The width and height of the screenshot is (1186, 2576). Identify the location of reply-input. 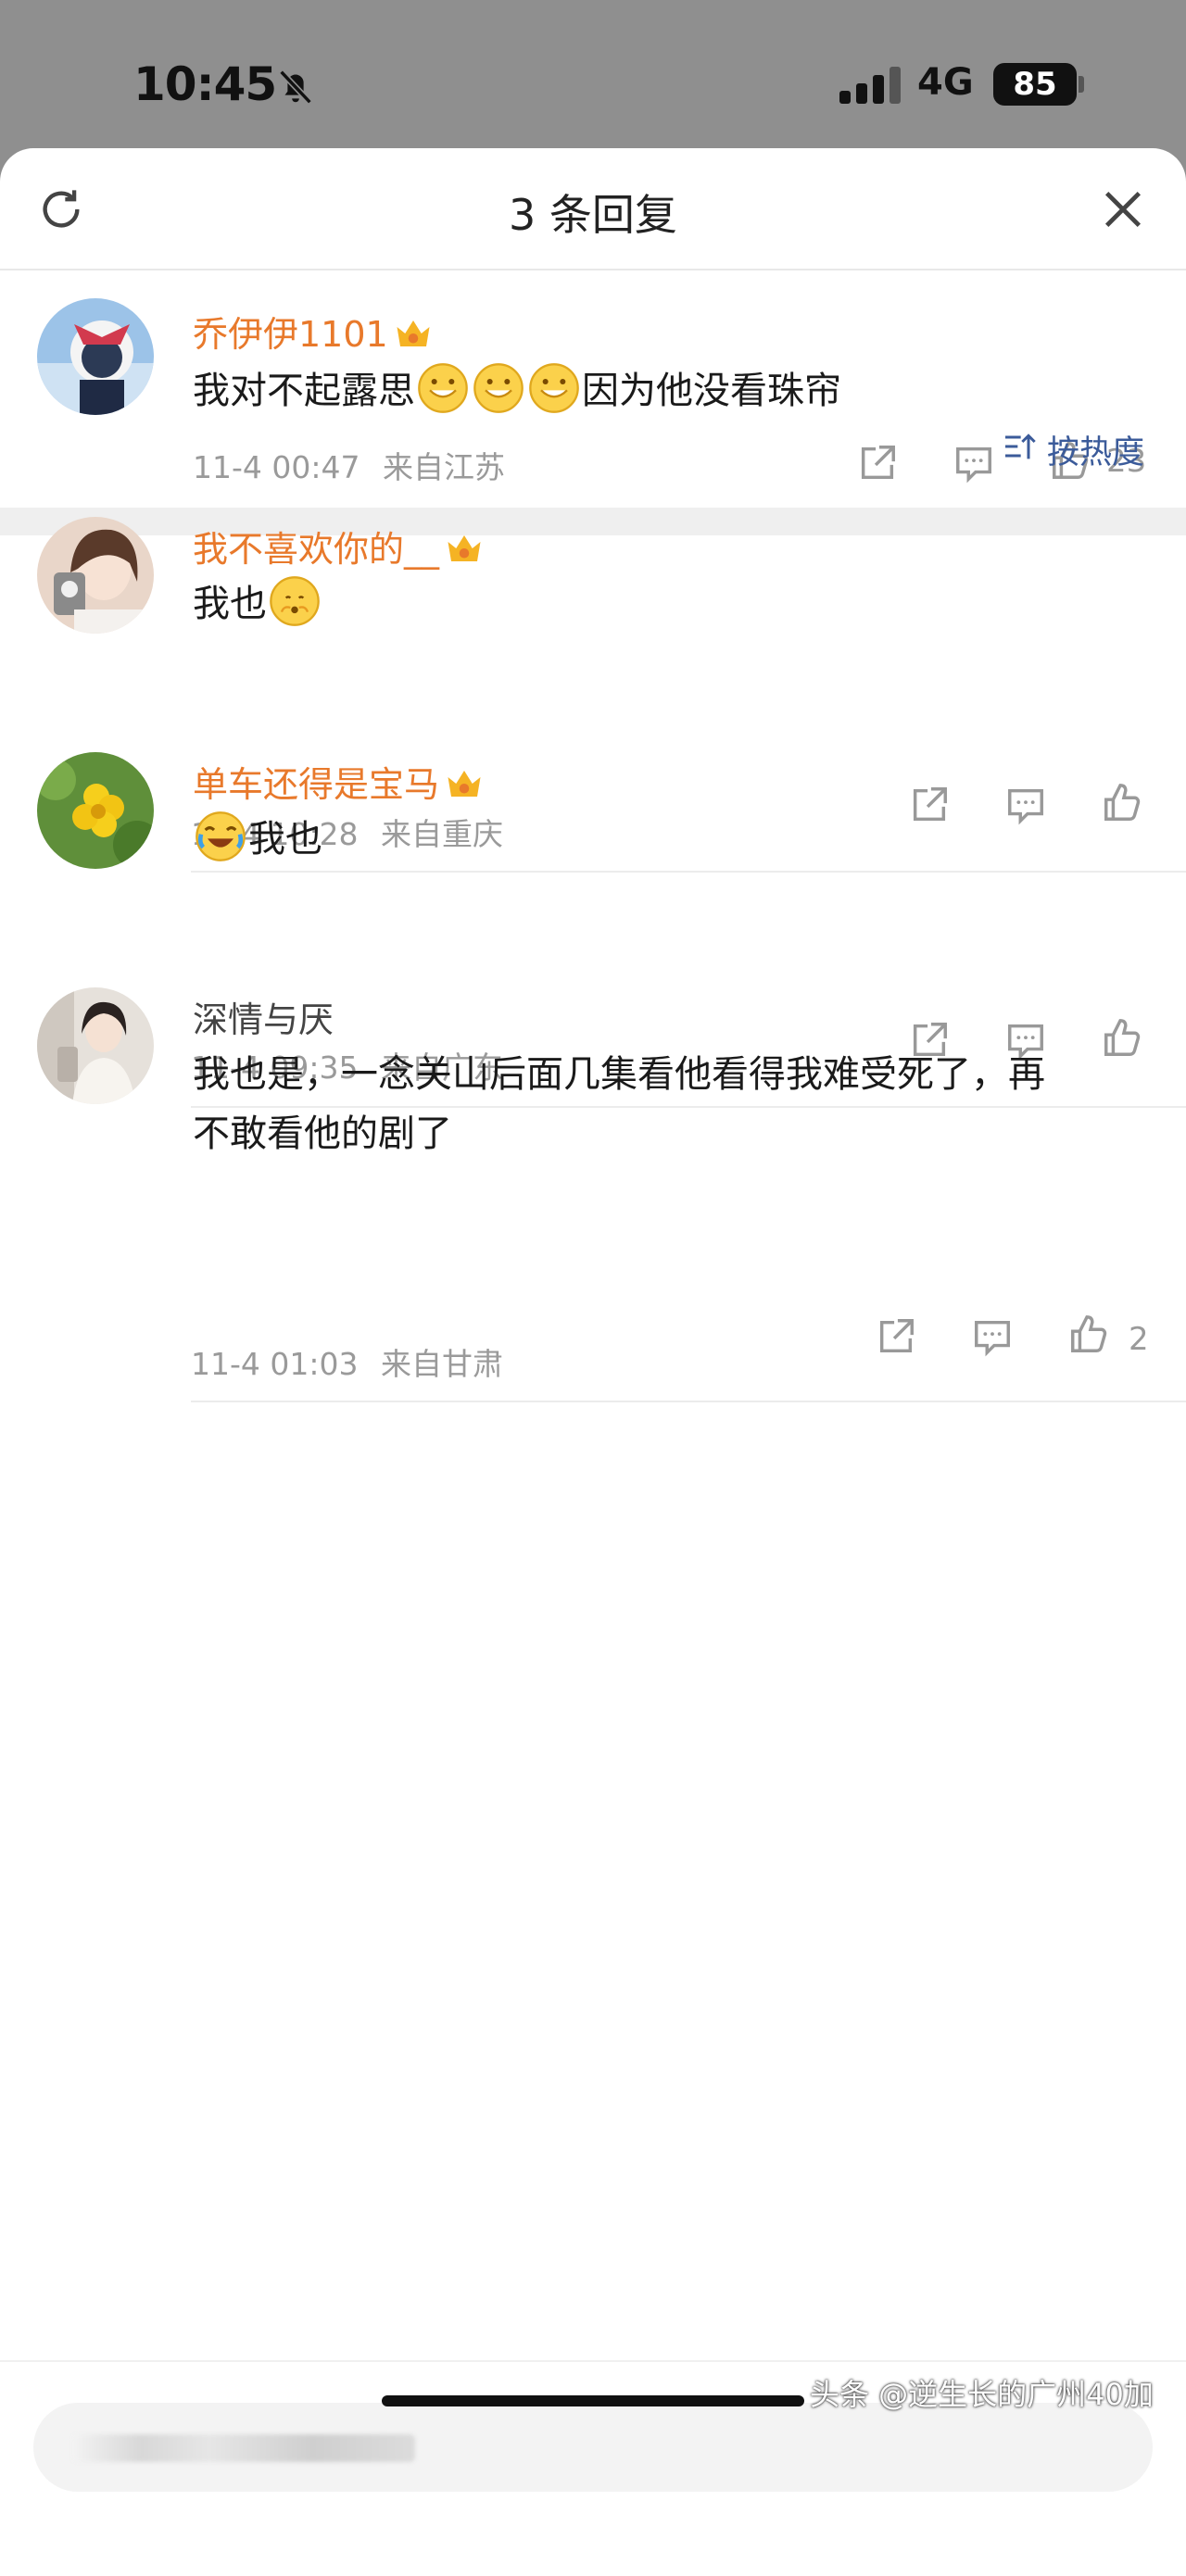
(593, 2447).